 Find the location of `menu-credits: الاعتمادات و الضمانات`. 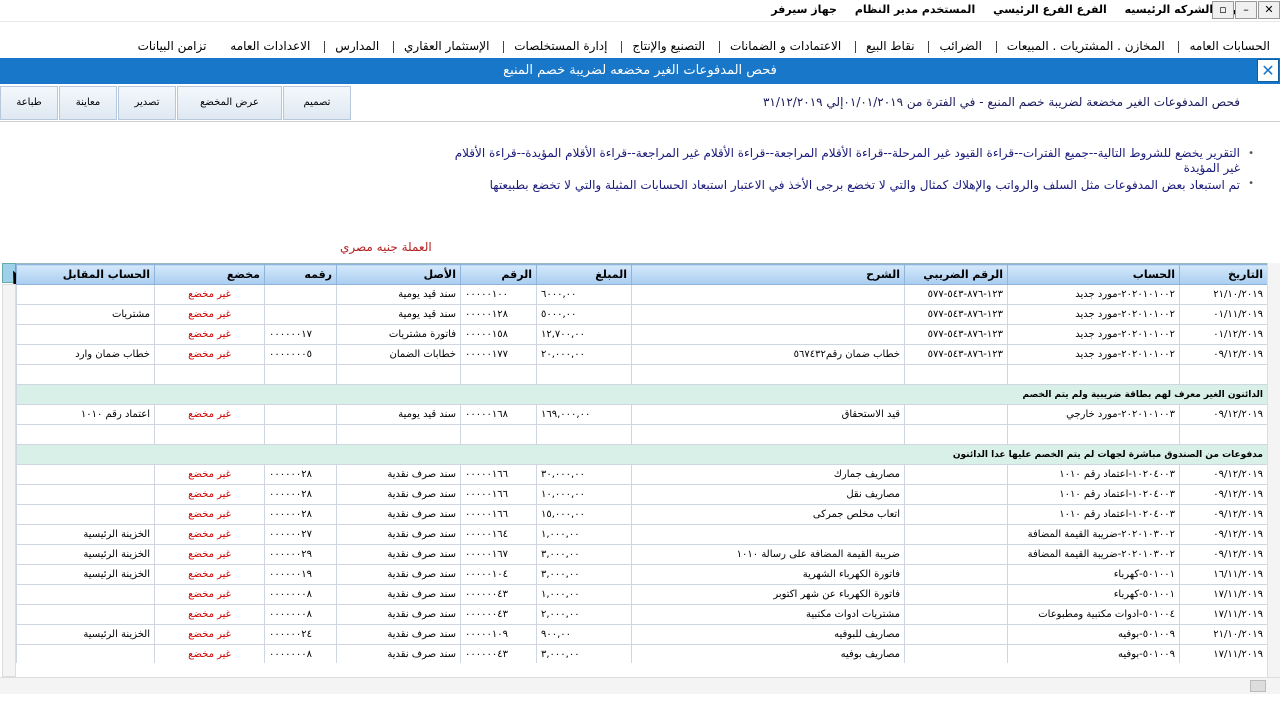

menu-credits: الاعتمادات و الضمانات is located at coordinates (785, 46).